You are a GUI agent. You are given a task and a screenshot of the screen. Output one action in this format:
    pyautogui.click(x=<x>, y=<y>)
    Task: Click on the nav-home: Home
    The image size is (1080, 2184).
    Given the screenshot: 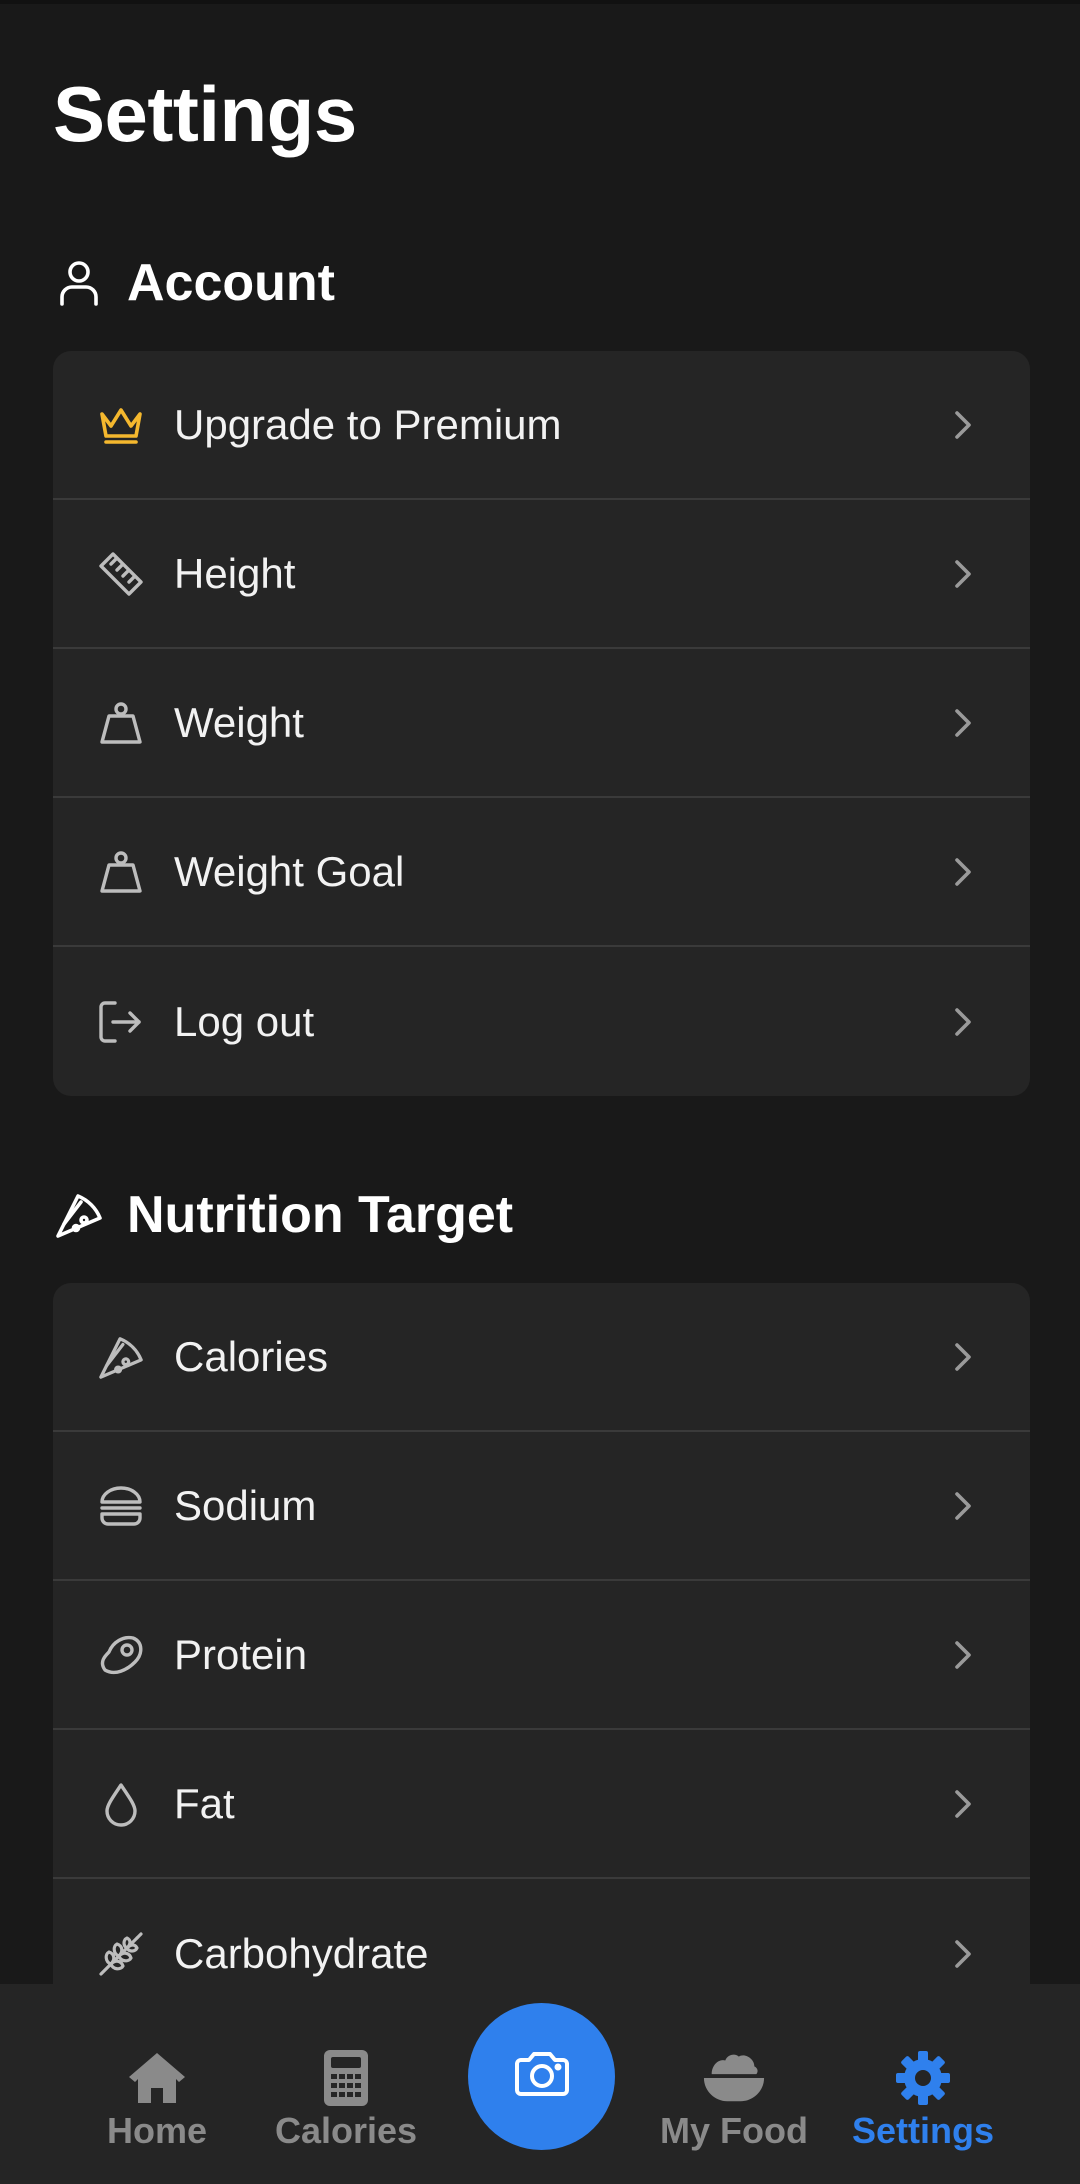 What is the action you would take?
    pyautogui.click(x=157, y=2084)
    